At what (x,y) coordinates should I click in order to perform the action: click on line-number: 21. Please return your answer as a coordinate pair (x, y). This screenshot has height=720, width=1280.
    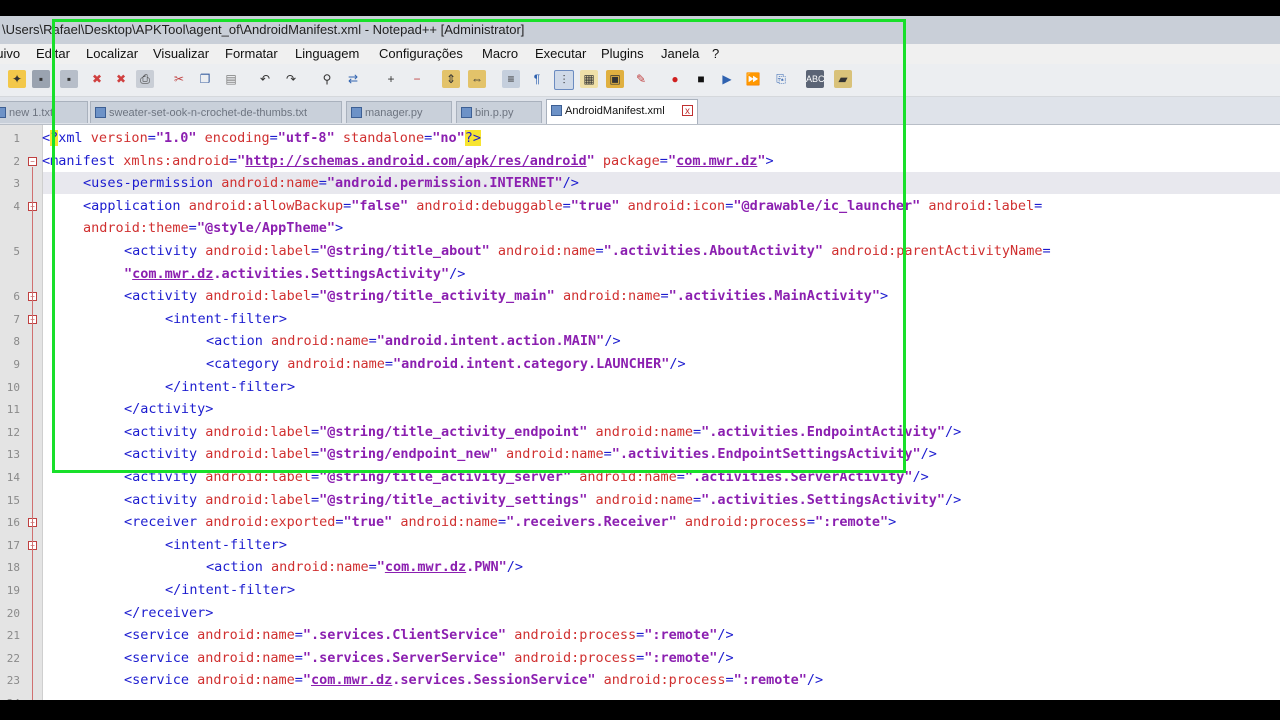
    Looking at the image, I should click on (13, 636).